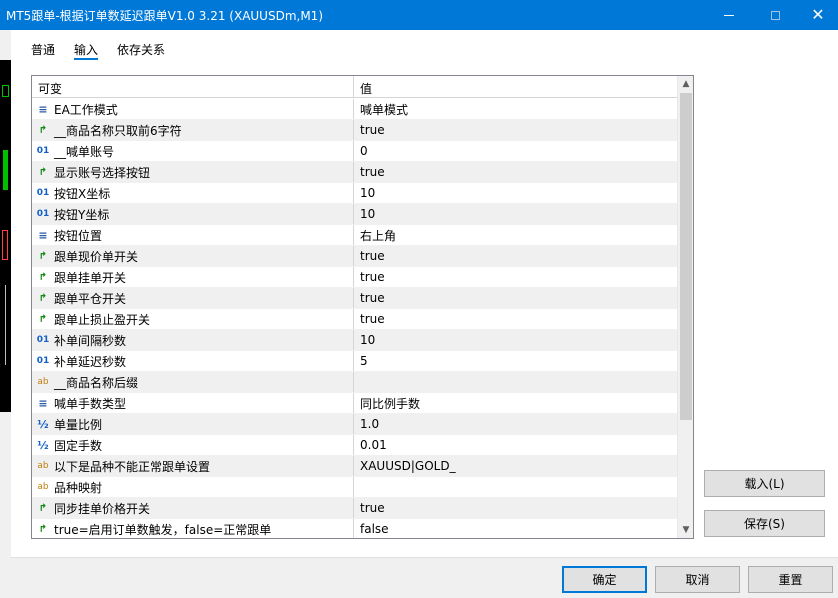 Image resolution: width=838 pixels, height=598 pixels. What do you see at coordinates (193, 466) in the screenshot?
I see `variable-cell: ab 以下是品种不能正常跟单设置` at bounding box center [193, 466].